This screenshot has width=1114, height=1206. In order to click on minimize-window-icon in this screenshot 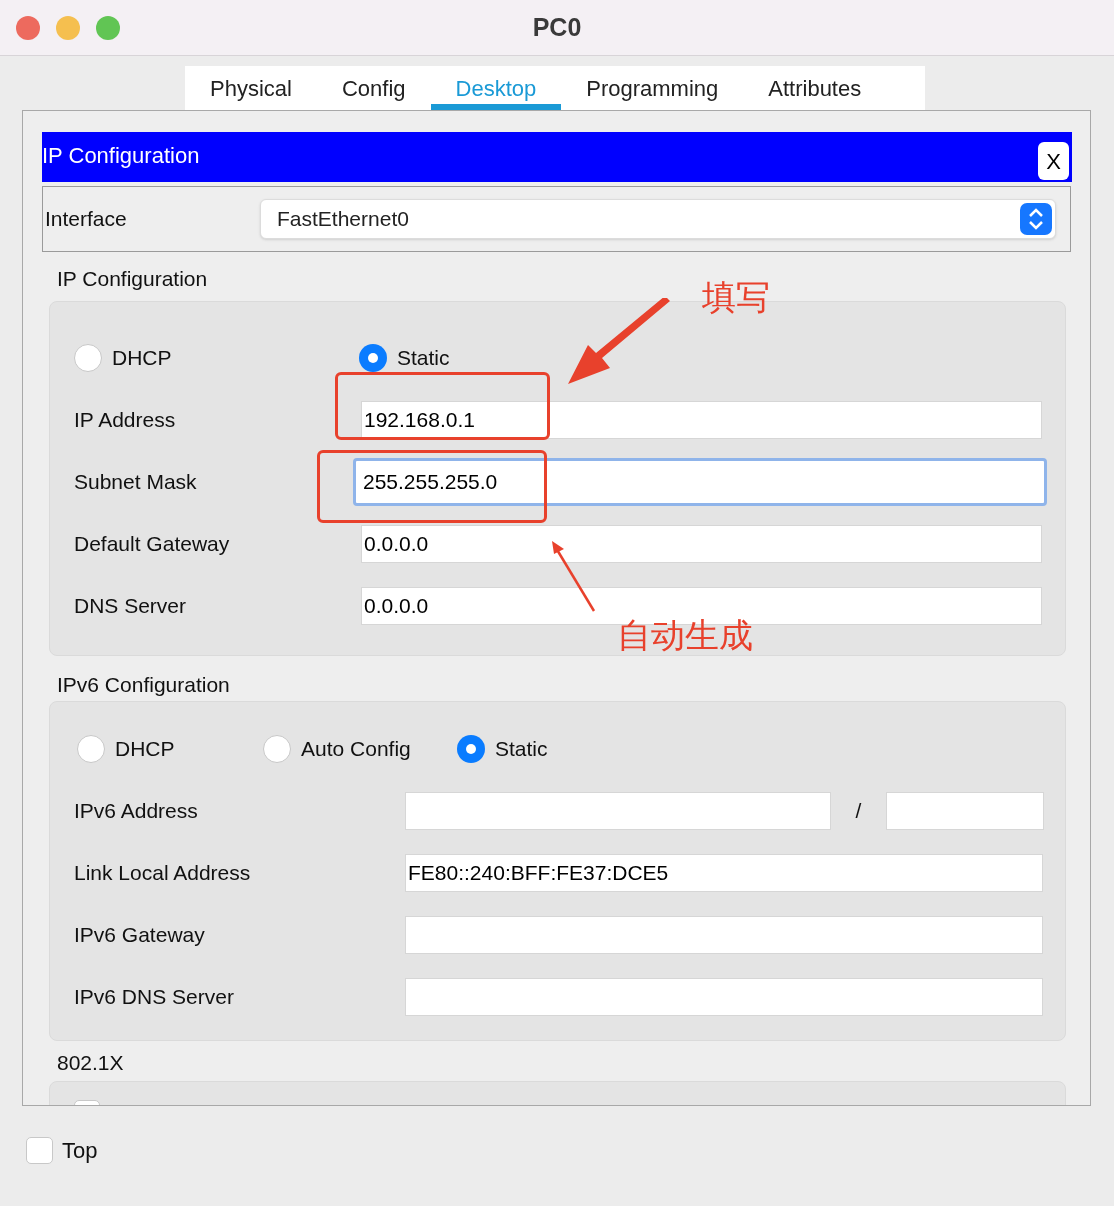, I will do `click(68, 27)`.